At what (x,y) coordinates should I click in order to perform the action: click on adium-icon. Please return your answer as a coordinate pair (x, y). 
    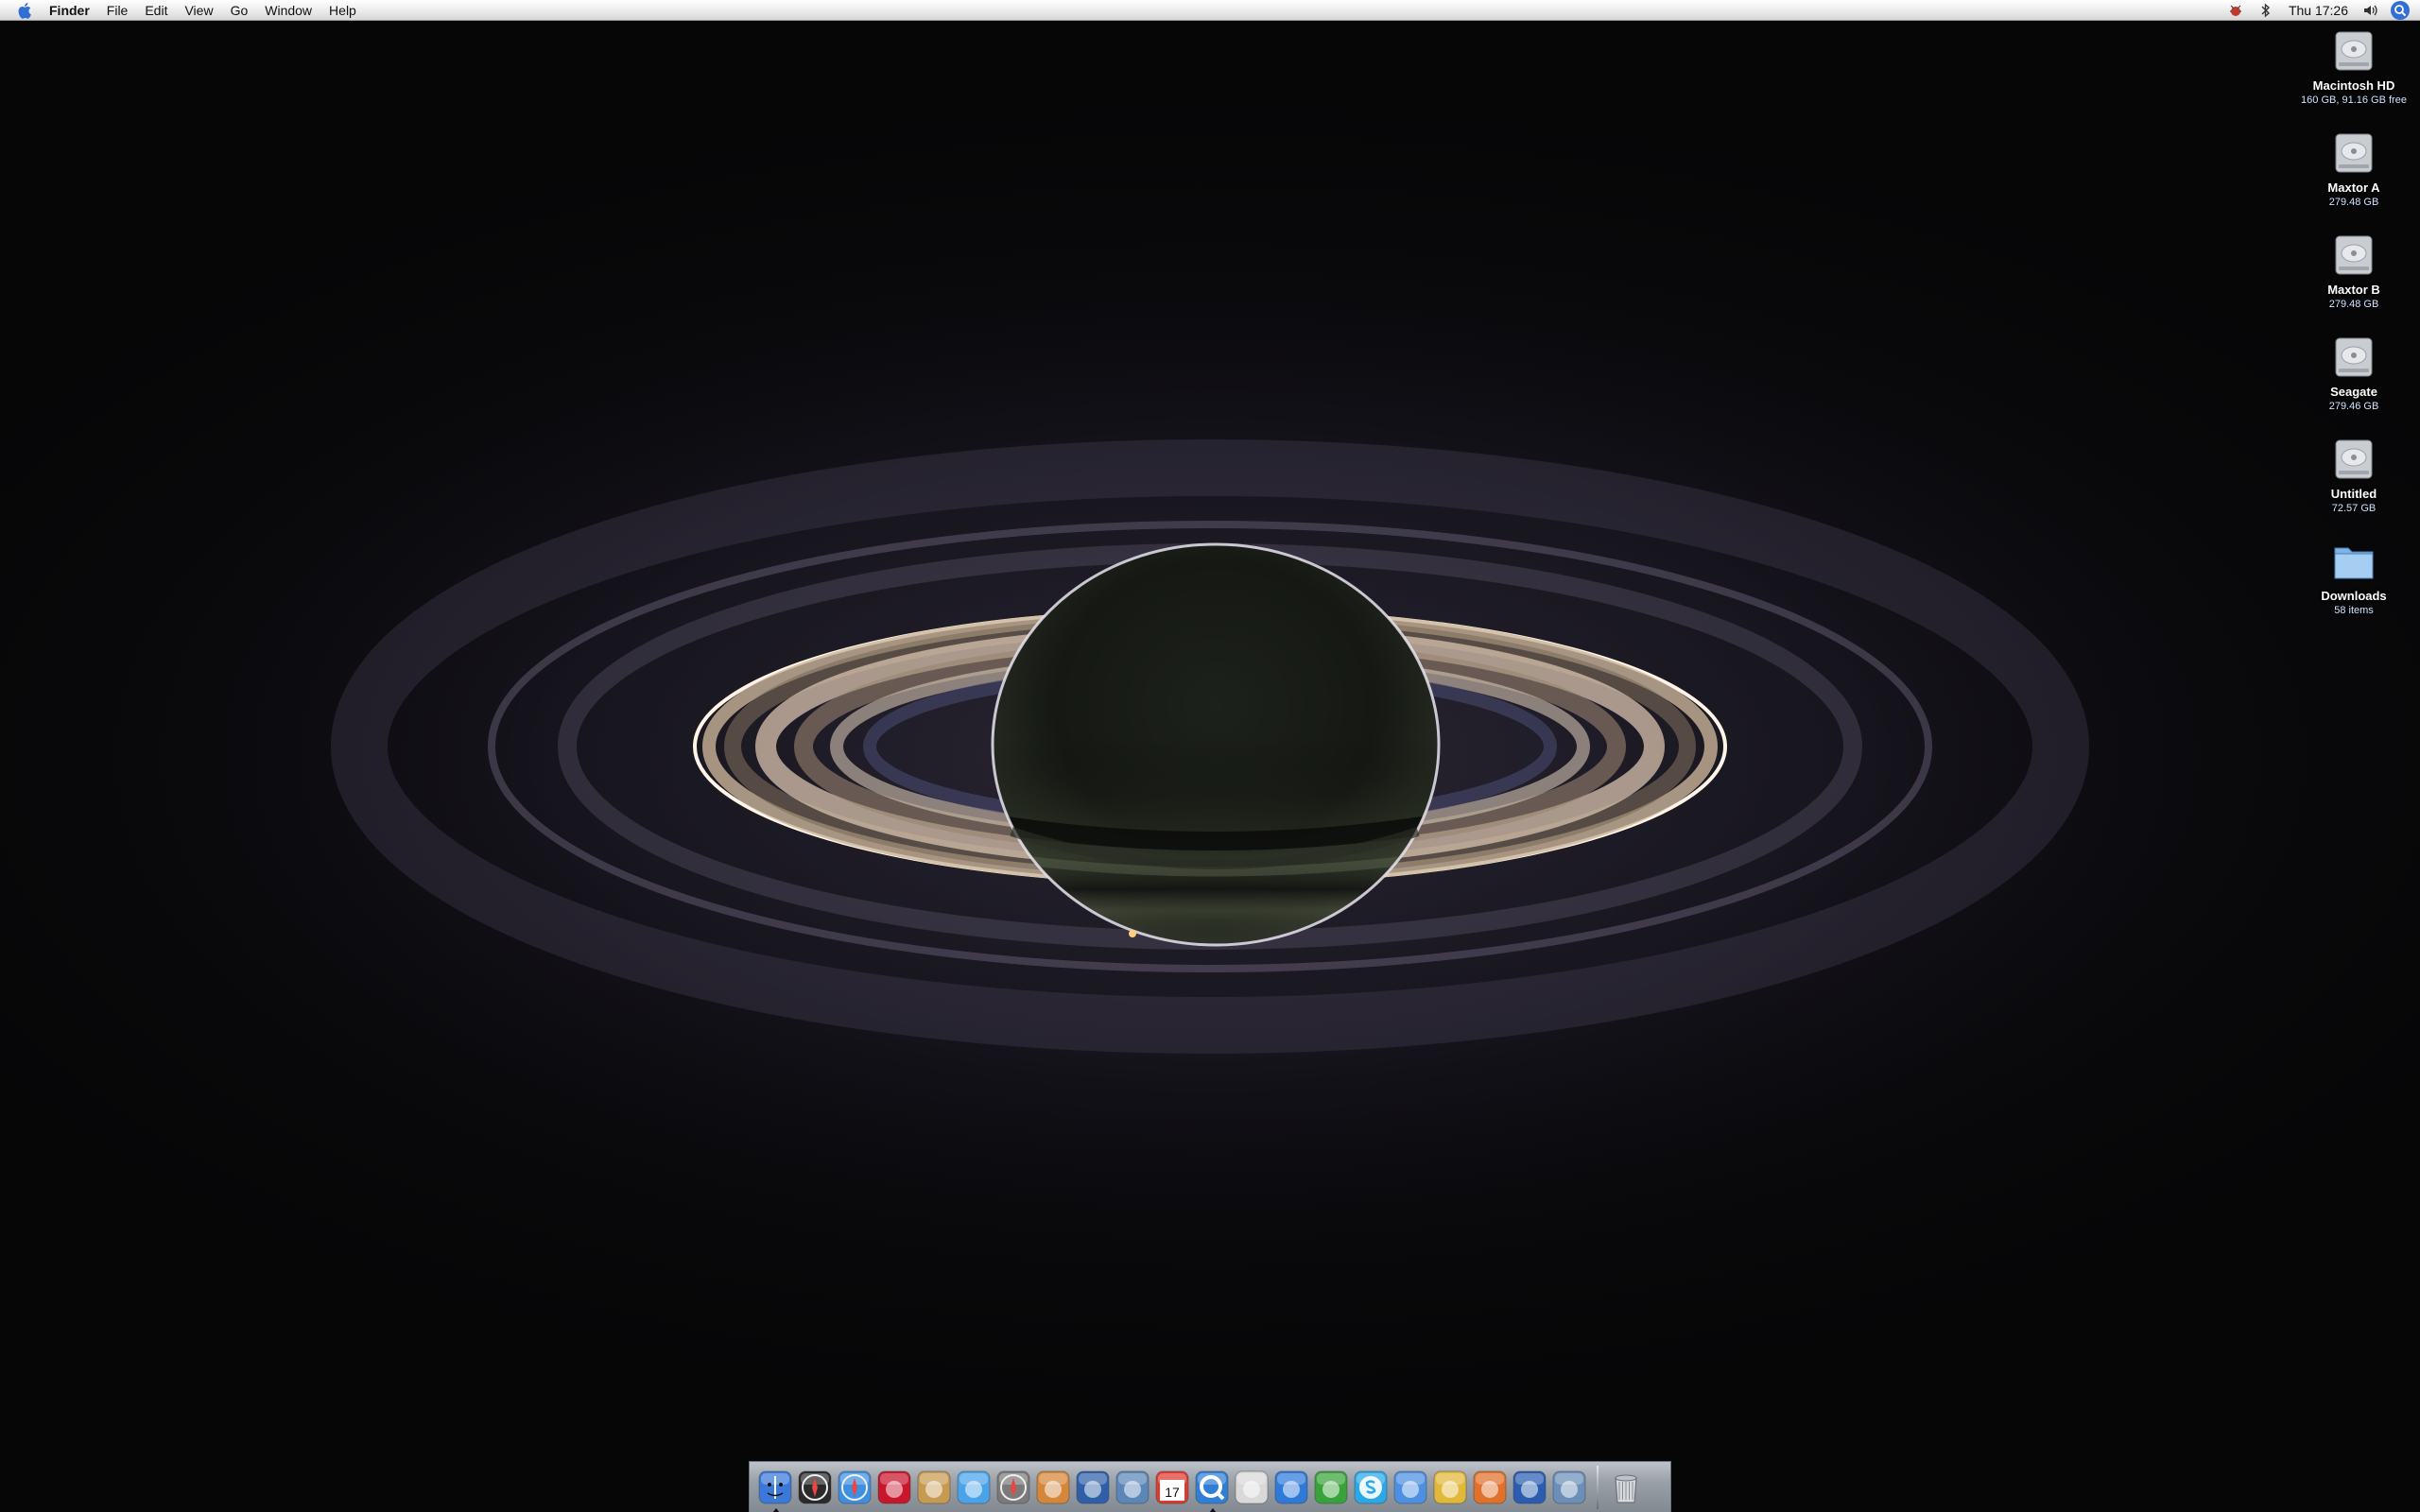
    Looking at the image, I should click on (1450, 1486).